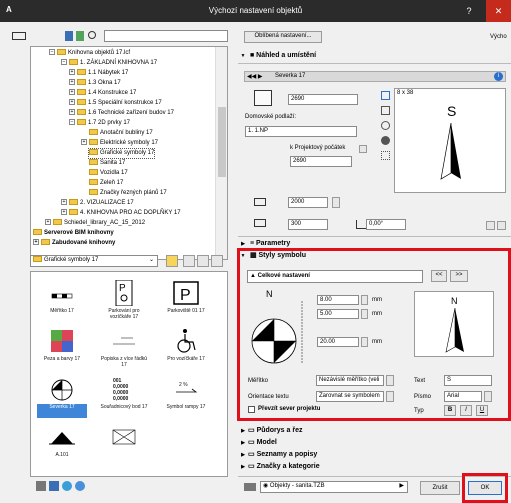 The image size is (511, 503). Describe the element at coordinates (74, 243) in the screenshot. I see `tree-item: + Zabudované knihovny` at that location.